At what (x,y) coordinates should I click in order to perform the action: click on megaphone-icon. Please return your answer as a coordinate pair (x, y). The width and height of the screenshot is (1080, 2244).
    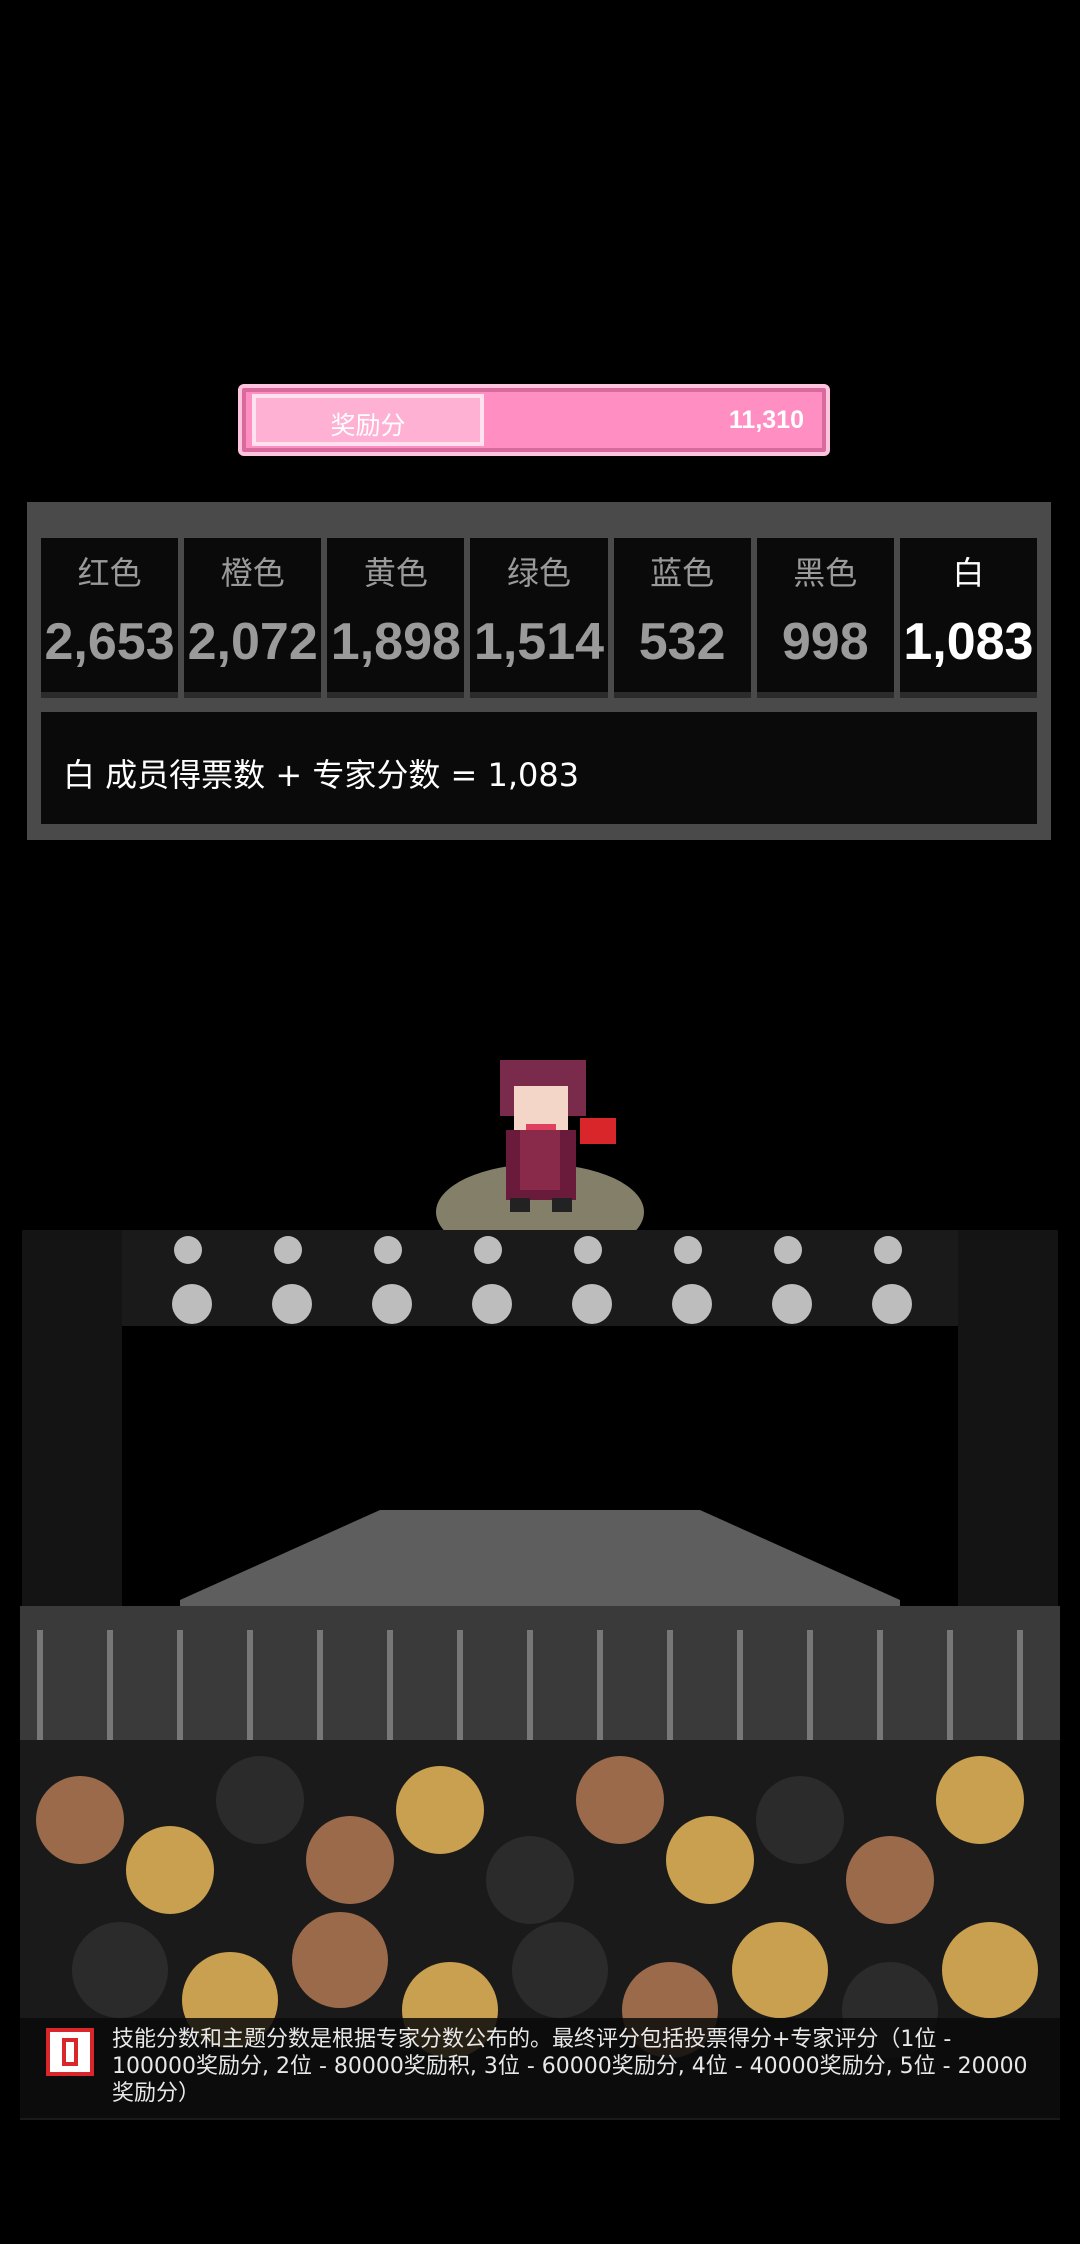
    Looking at the image, I should click on (598, 1131).